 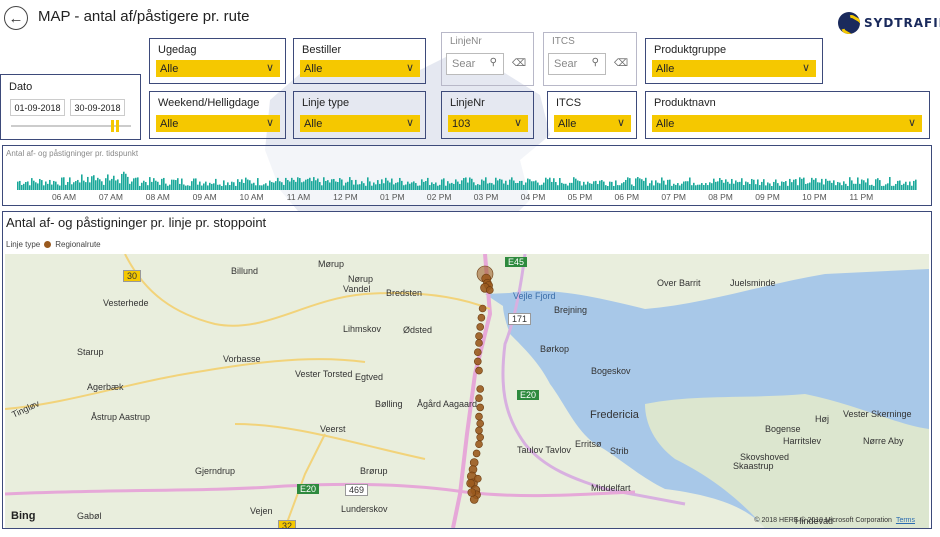 What do you see at coordinates (360, 68) in the screenshot?
I see `bestiller-dropdown: Alle ∨` at bounding box center [360, 68].